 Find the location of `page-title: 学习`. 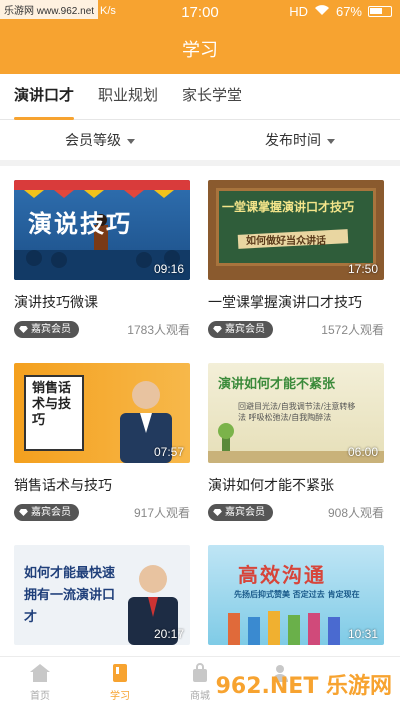

page-title: 学习 is located at coordinates (200, 50).